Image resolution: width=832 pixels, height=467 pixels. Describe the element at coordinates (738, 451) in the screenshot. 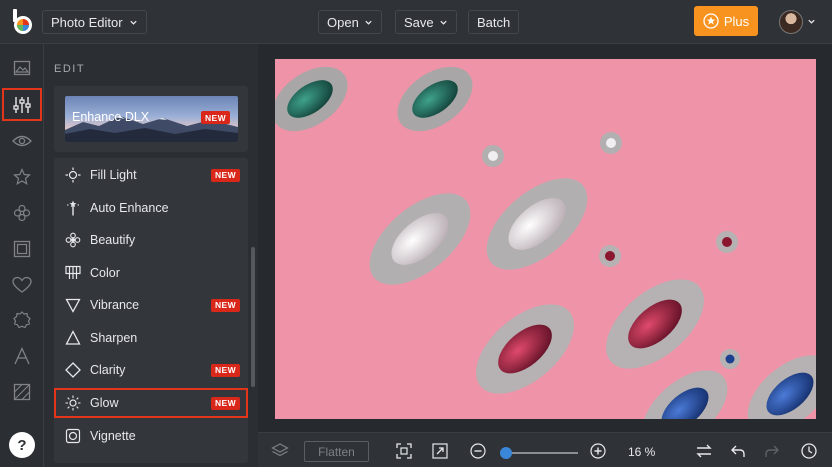

I see `undo-icon` at that location.